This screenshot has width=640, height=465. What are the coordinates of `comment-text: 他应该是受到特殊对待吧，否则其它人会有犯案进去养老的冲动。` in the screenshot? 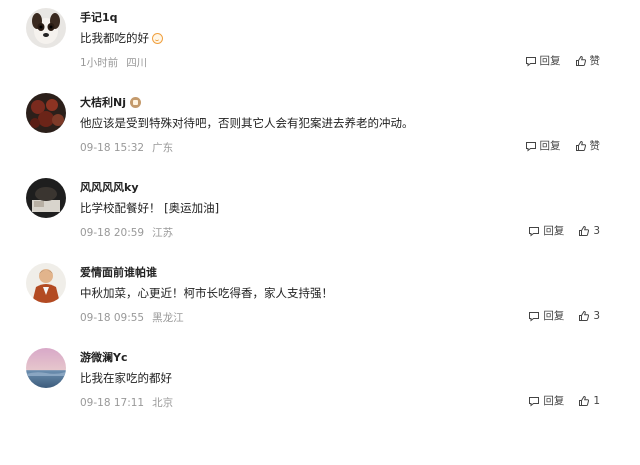 It's located at (247, 123).